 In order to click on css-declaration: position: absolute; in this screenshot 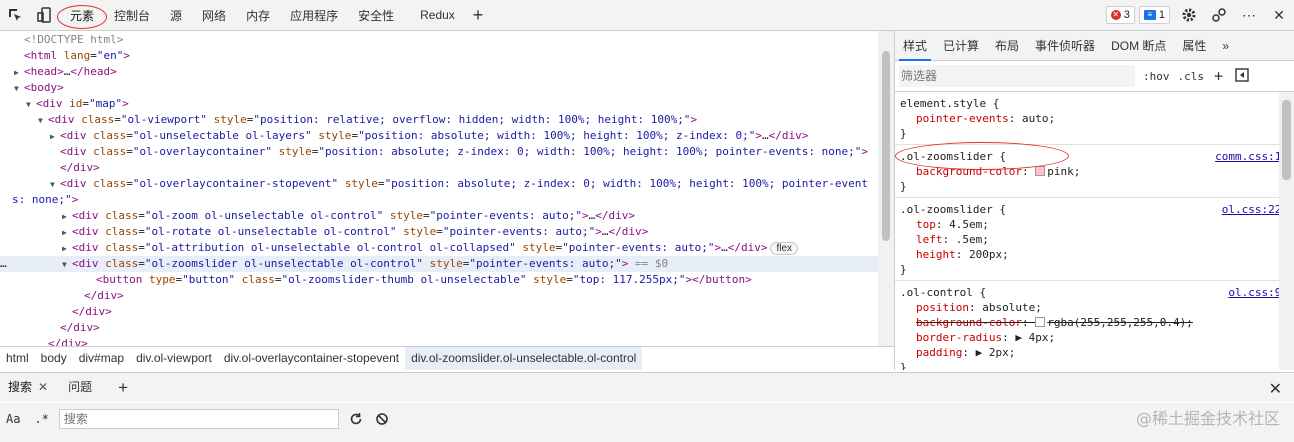, I will do `click(1097, 307)`.